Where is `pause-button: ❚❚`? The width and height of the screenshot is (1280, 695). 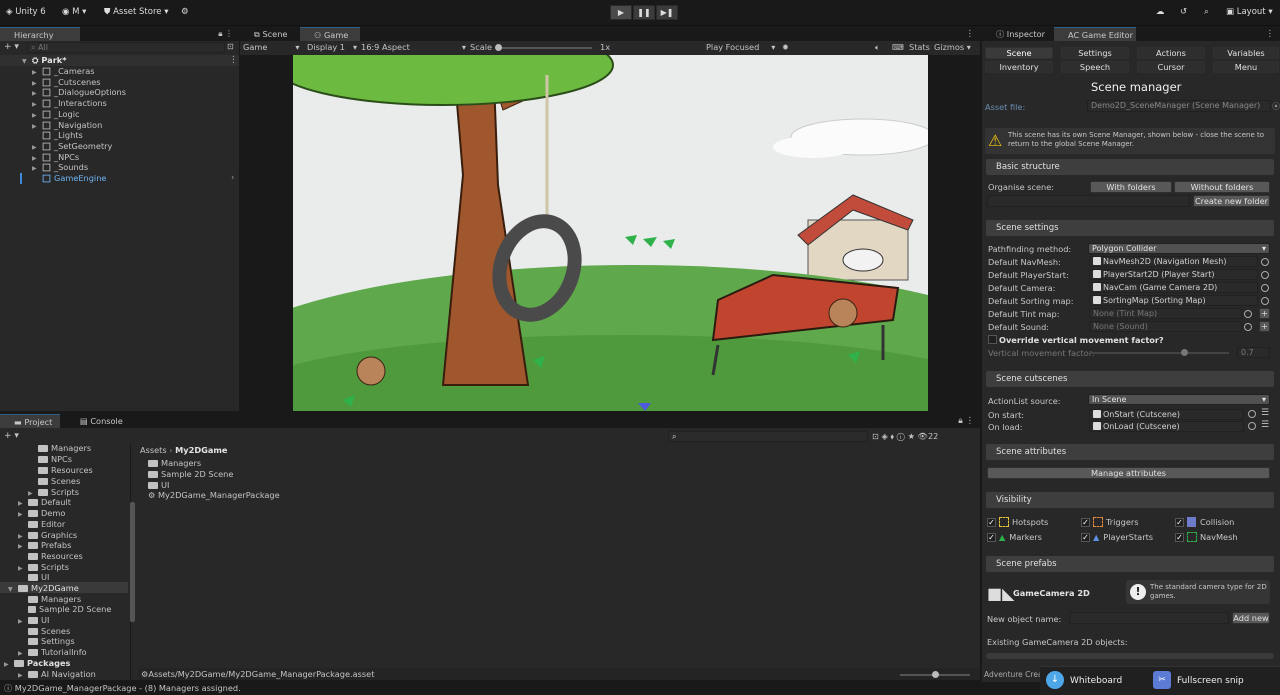
pause-button: ❚❚ is located at coordinates (644, 12).